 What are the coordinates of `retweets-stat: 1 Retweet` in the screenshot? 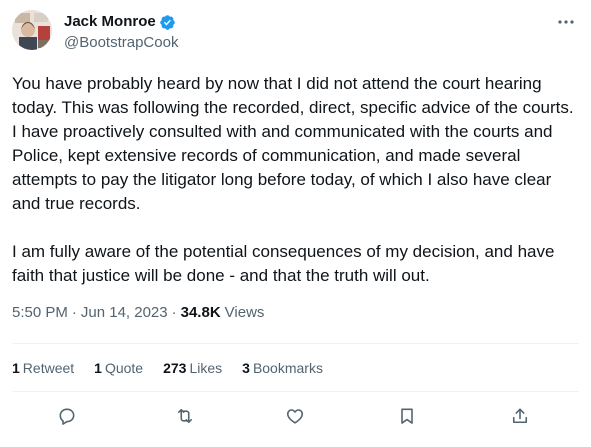 It's located at (43, 368).